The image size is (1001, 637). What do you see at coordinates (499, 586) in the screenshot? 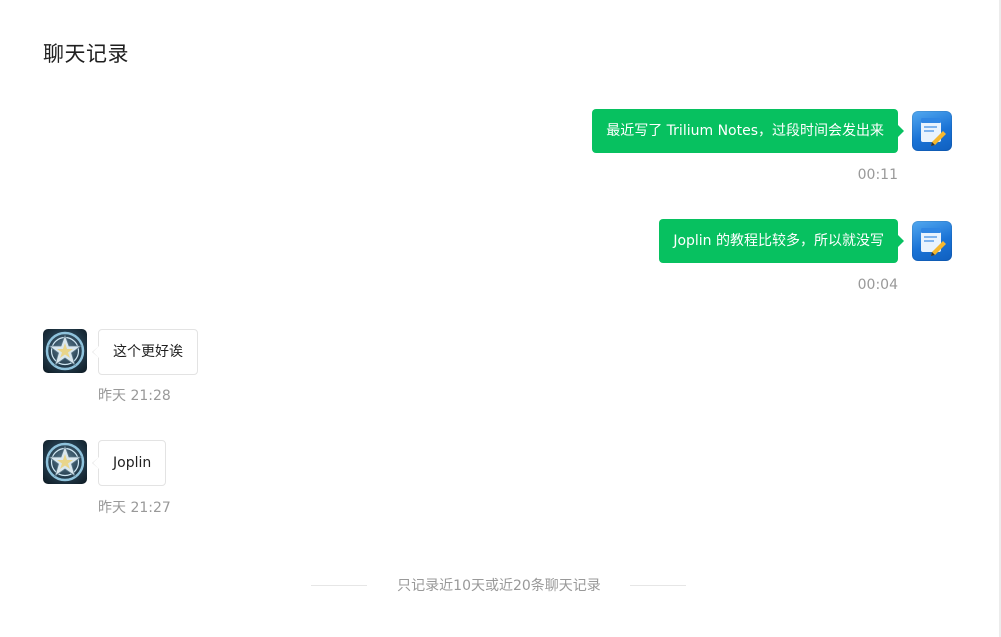
I see `history-limit-note: 只记录近10天或近20条聊天记录` at bounding box center [499, 586].